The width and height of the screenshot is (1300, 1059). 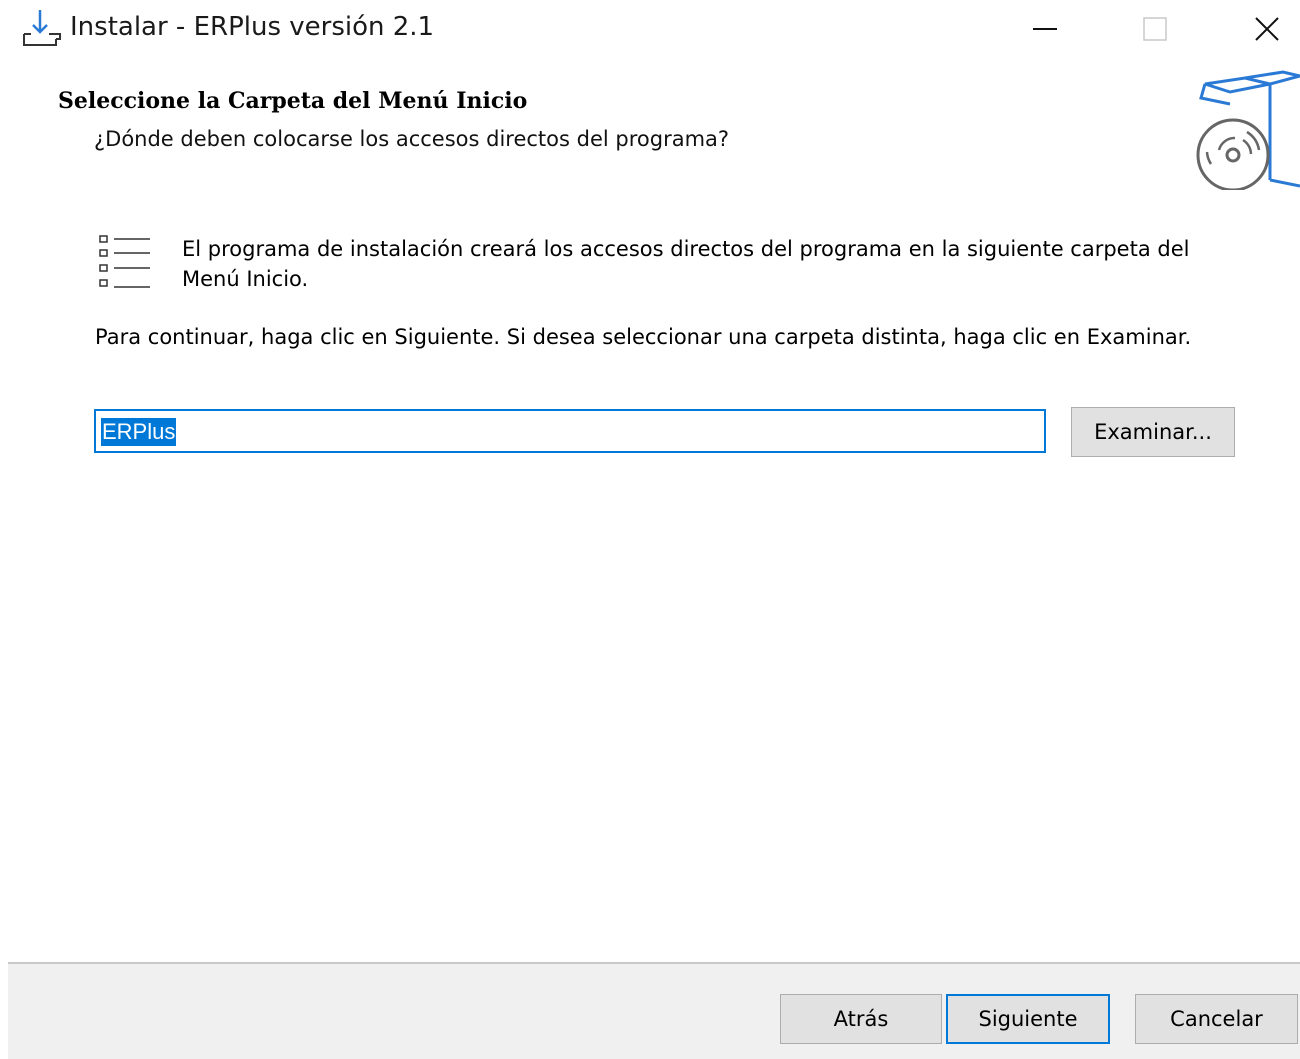 I want to click on folder-name-input: ERPlus, so click(x=570, y=431).